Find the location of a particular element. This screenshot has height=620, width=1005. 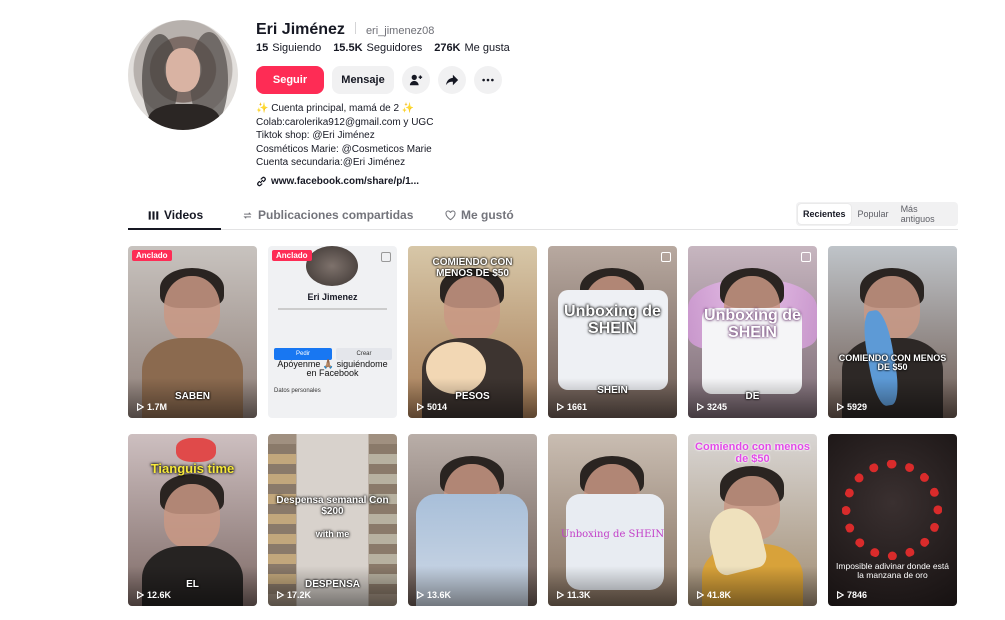

video-card: Anclado SABEN 1.7M is located at coordinates (192, 332).